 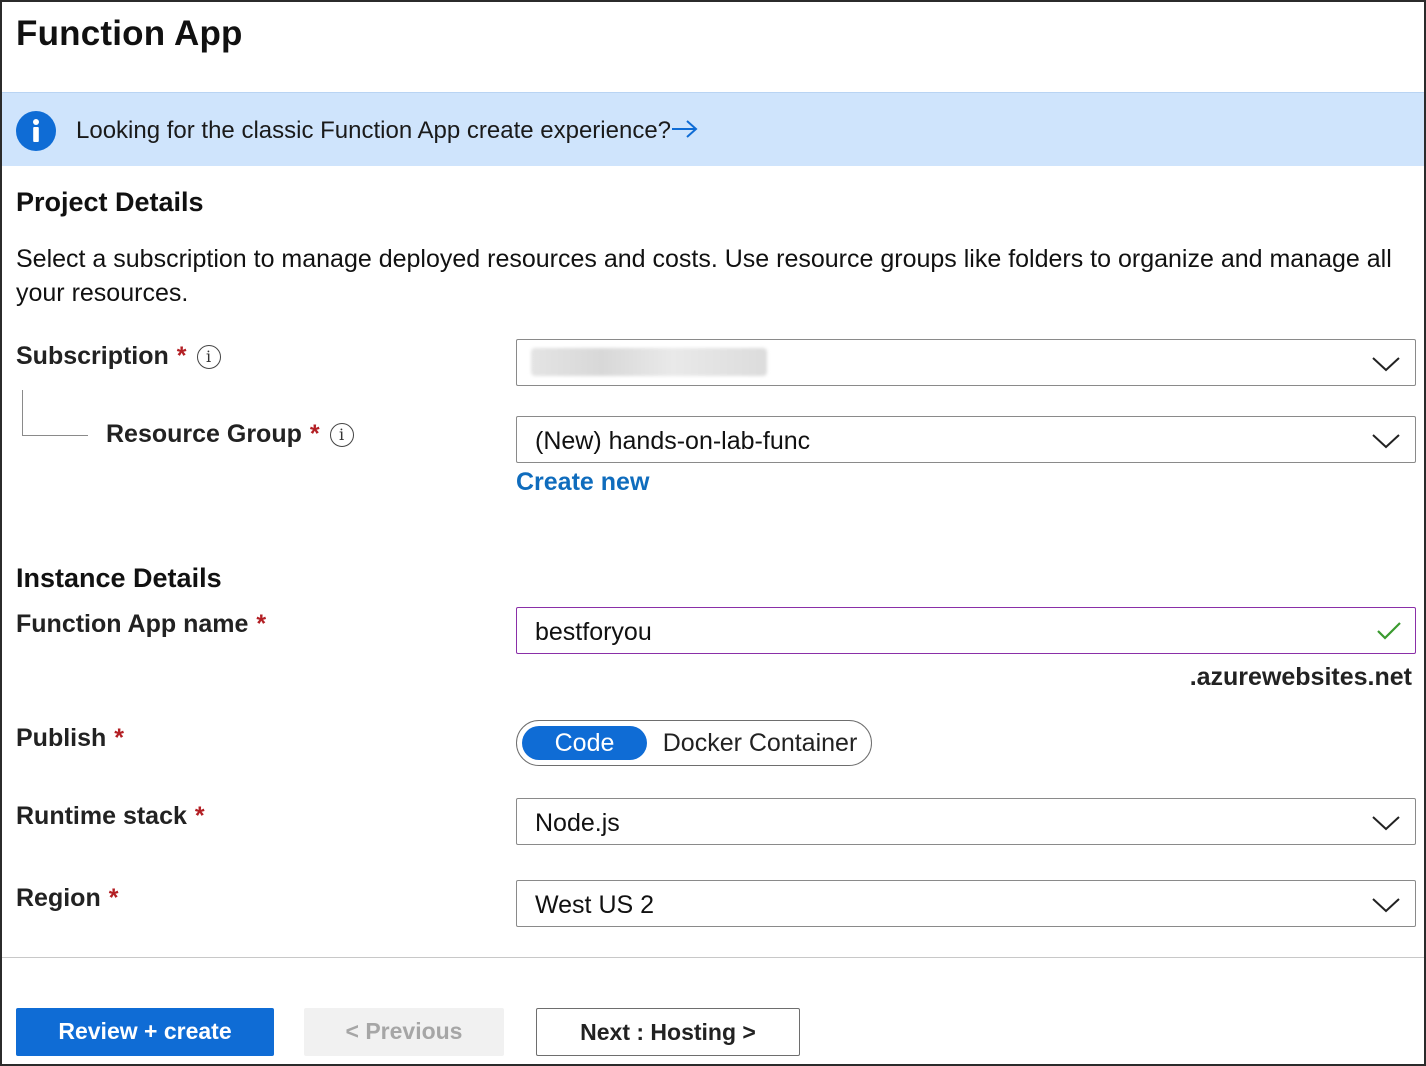 What do you see at coordinates (584, 743) in the screenshot?
I see `publish-option-code: Code` at bounding box center [584, 743].